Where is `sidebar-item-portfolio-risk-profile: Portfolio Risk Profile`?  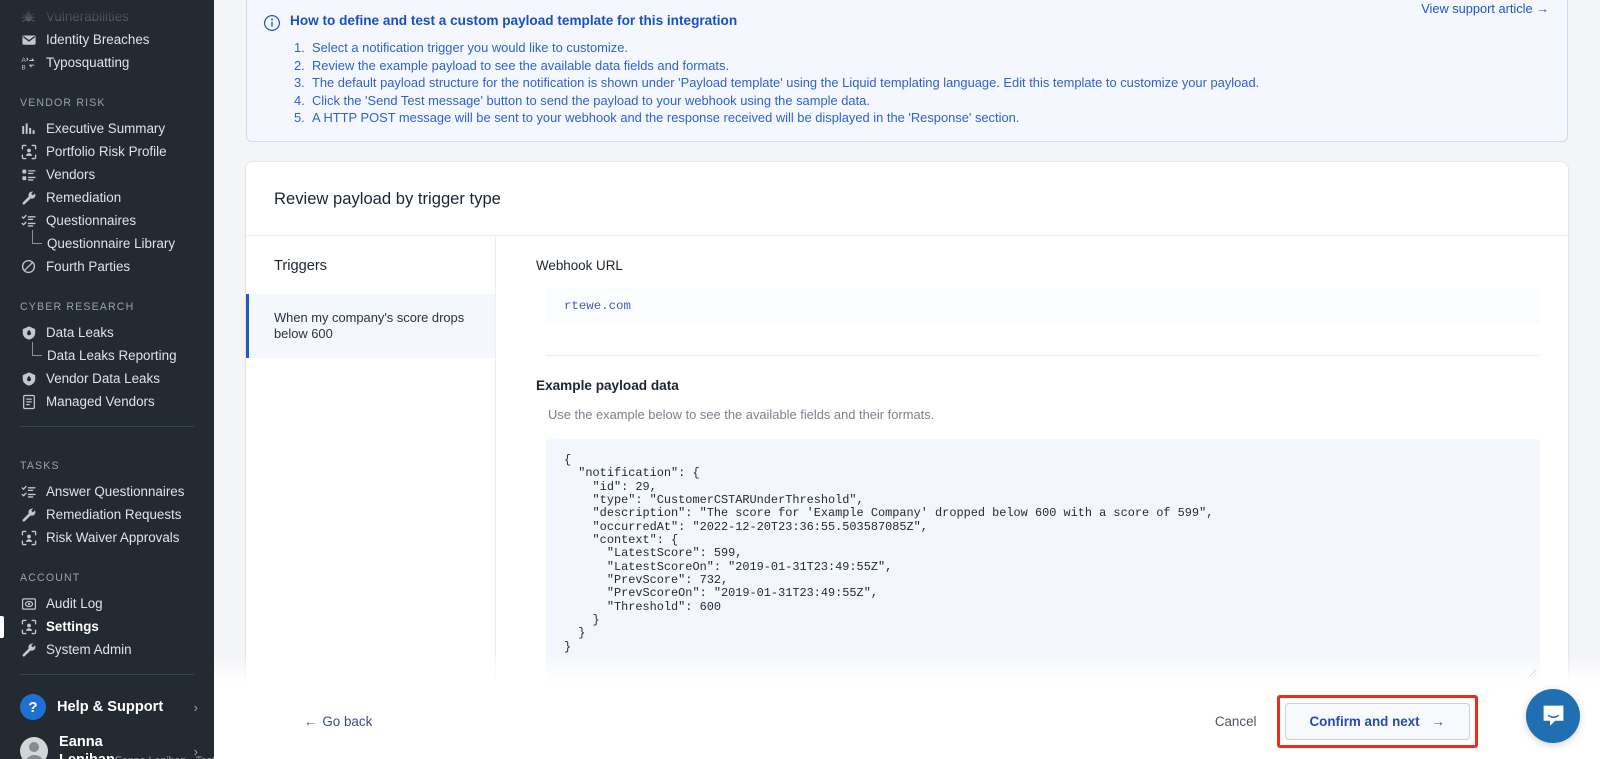 sidebar-item-portfolio-risk-profile: Portfolio Risk Profile is located at coordinates (107, 151).